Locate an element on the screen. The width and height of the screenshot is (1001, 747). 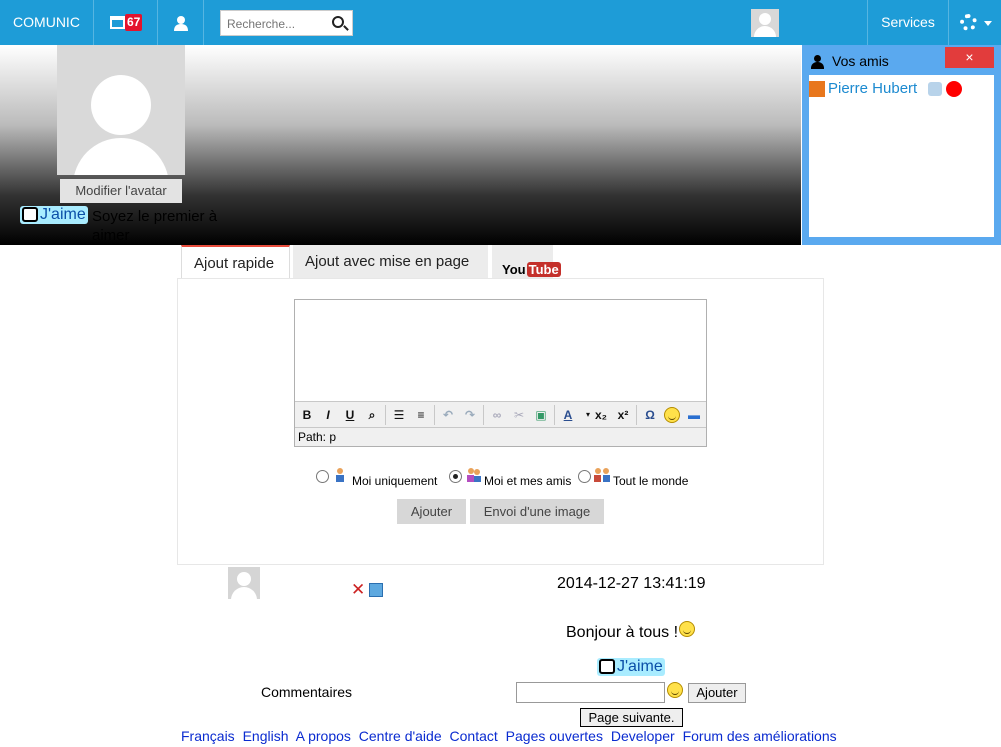
visibility-label-friends: Moi et mes amis is located at coordinates (528, 481).